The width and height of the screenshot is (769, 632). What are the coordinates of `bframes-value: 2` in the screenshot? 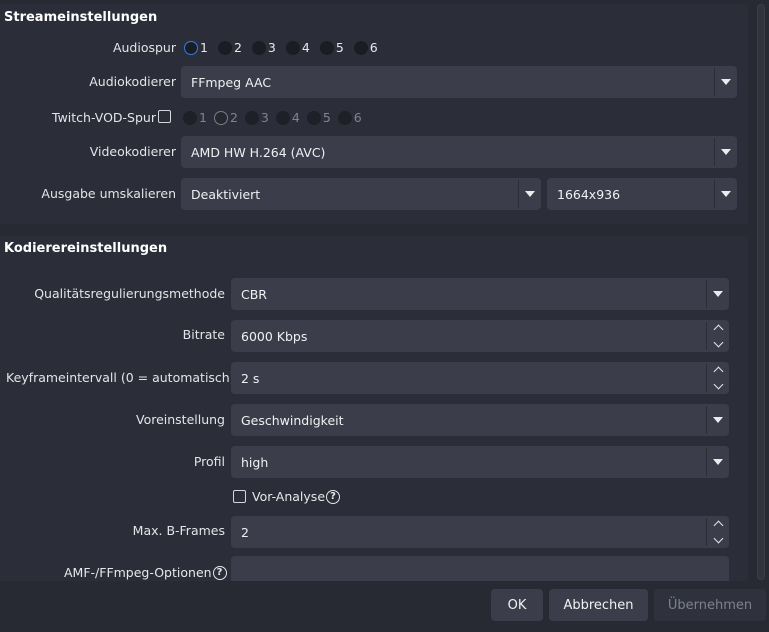 It's located at (245, 532).